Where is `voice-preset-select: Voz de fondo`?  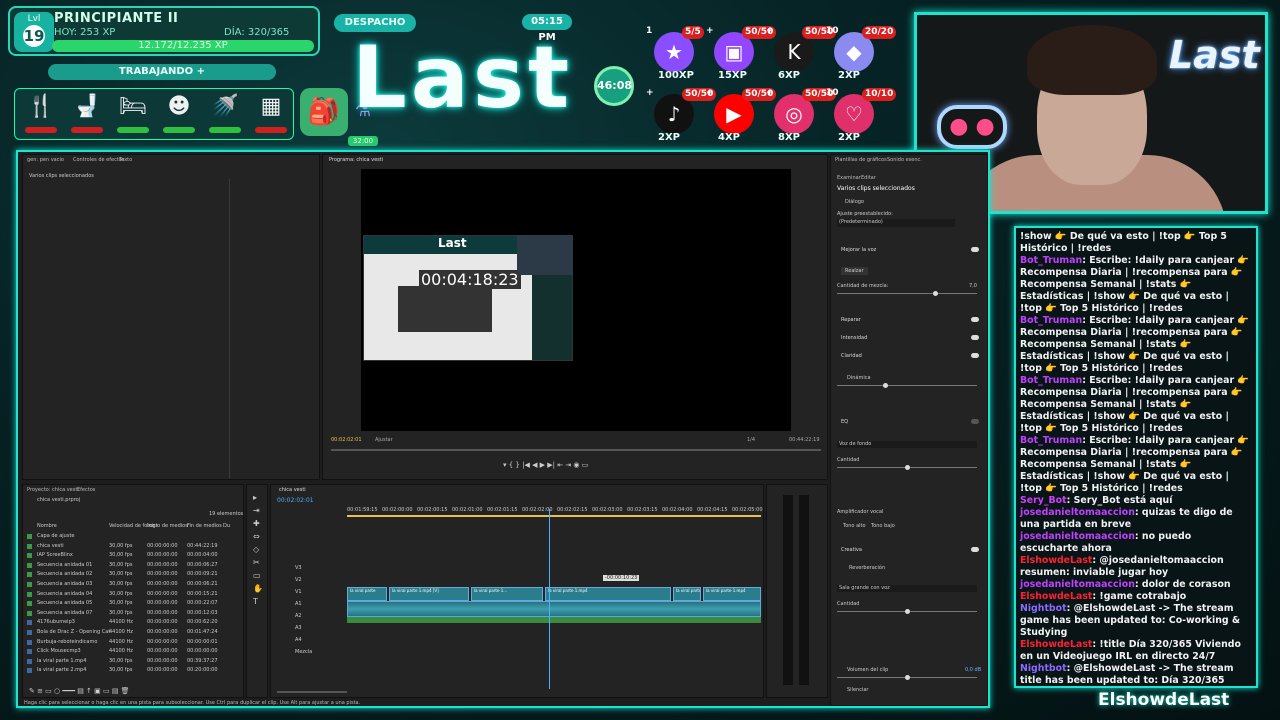 voice-preset-select: Voz de fondo is located at coordinates (907, 444).